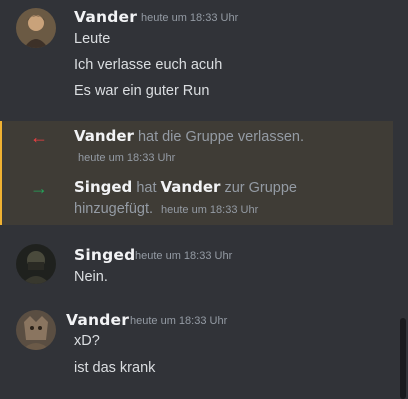  I want to click on system-target: Vander, so click(191, 187).